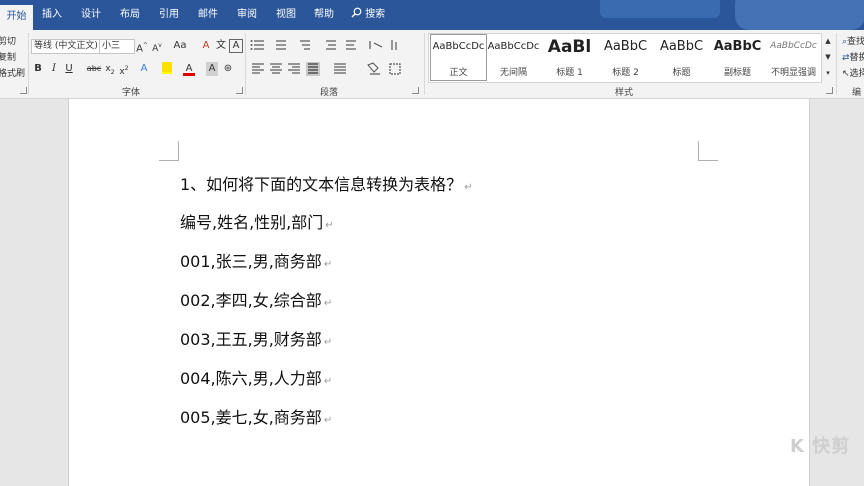 Image resolution: width=864 pixels, height=486 pixels. What do you see at coordinates (94, 69) in the screenshot?
I see `strikethrough-icon: abc` at bounding box center [94, 69].